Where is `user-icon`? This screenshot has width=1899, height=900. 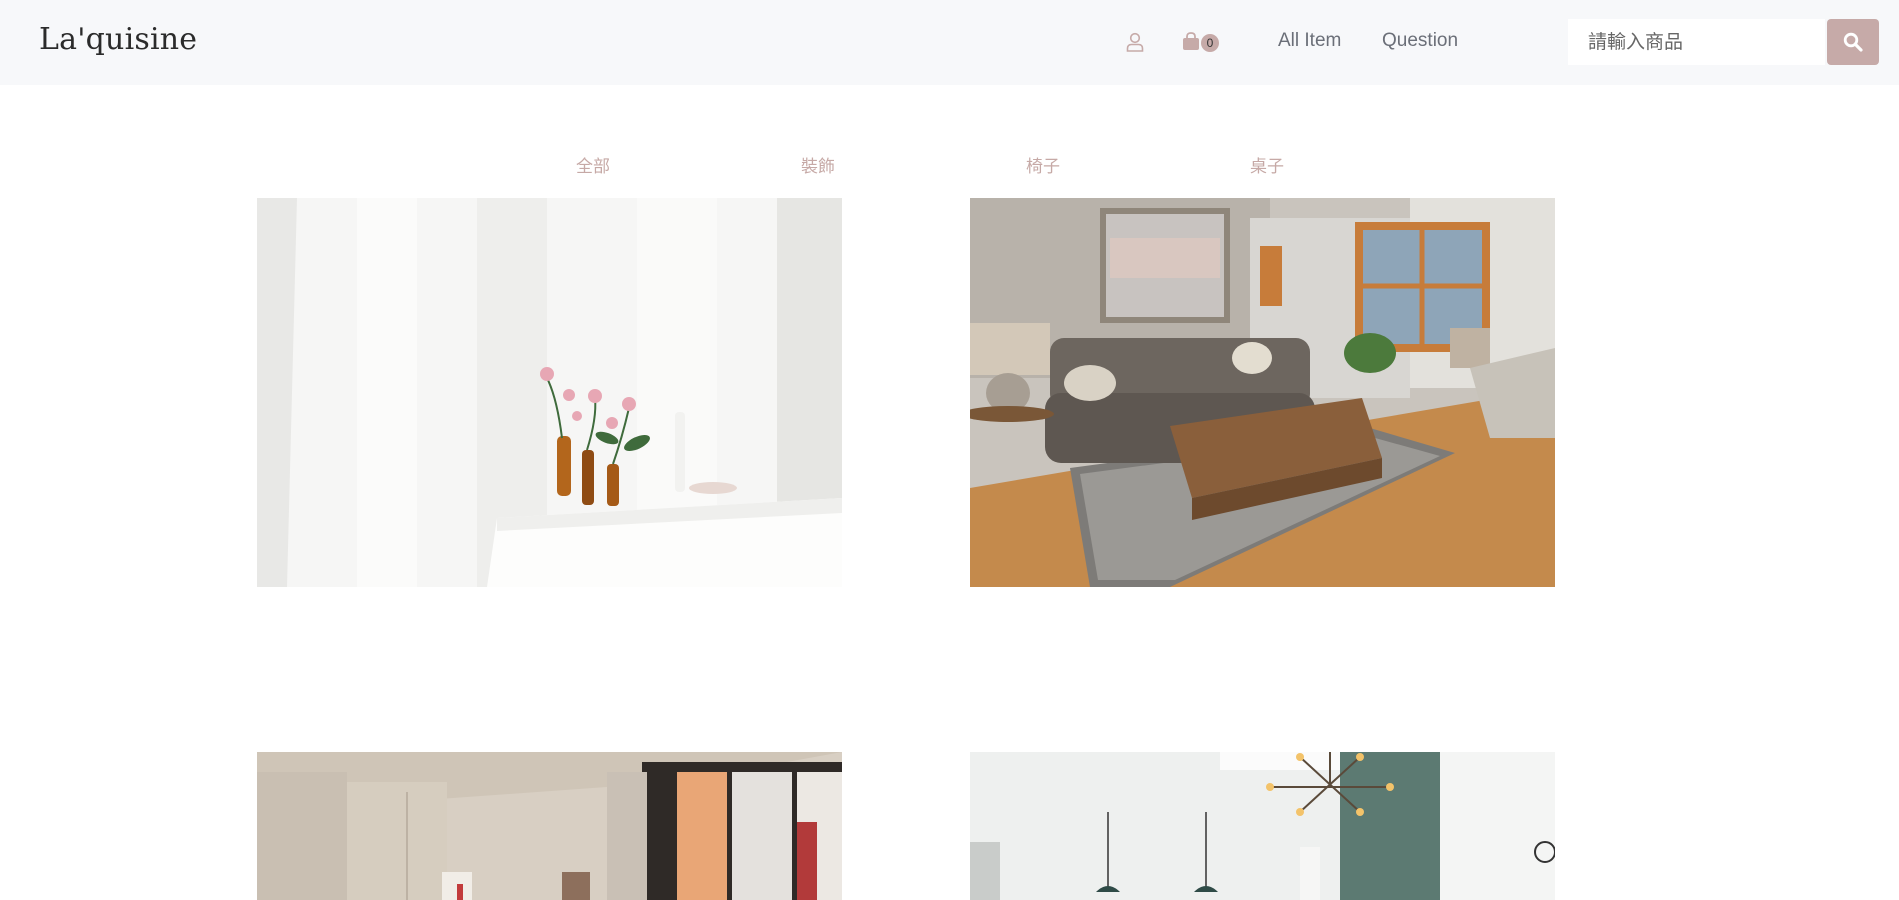 user-icon is located at coordinates (1135, 42).